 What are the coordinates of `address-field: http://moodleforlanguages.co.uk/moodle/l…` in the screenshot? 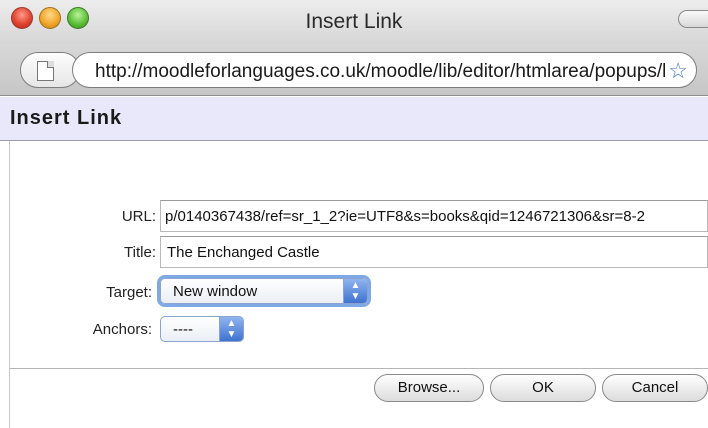 It's located at (384, 70).